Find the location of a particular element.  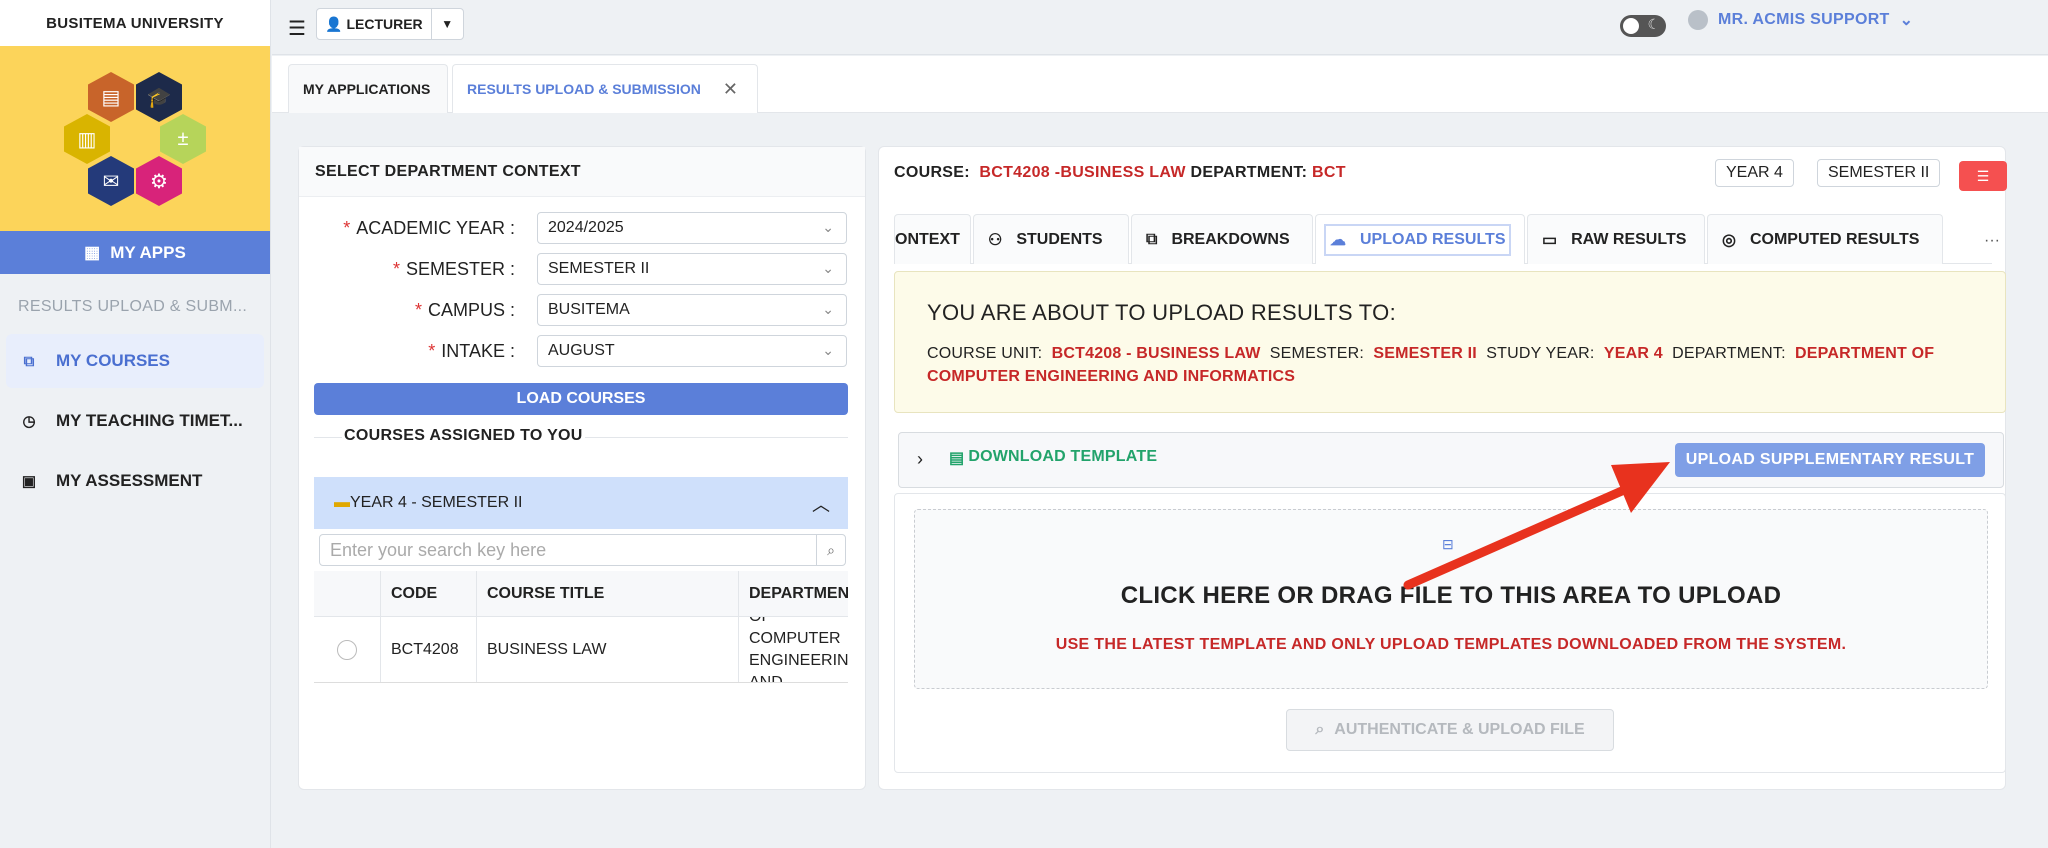

university-name: BUSITEMA UNIVERSITY is located at coordinates (135, 23).